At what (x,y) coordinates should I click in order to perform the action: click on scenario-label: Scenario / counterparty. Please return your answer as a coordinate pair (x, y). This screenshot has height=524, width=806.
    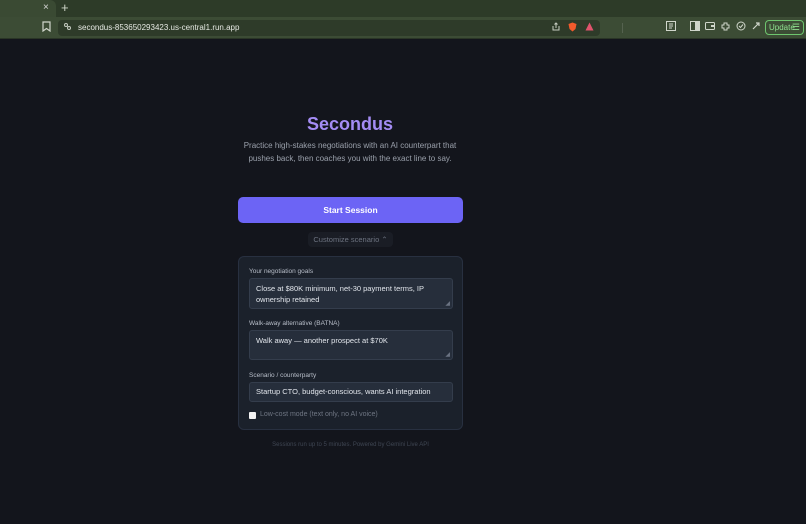
    Looking at the image, I should click on (283, 375).